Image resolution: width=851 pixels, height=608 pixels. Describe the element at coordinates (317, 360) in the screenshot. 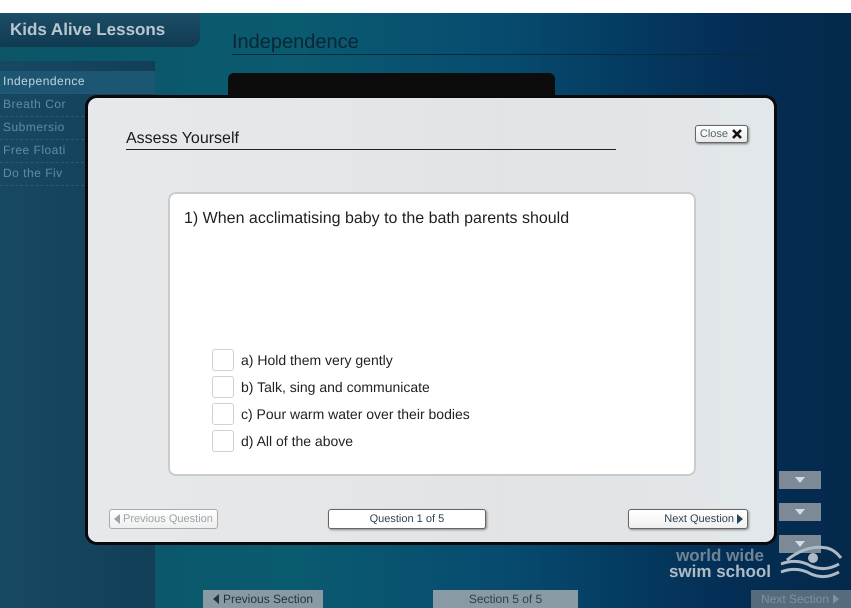

I see `answer-label: a) Hold them very gently` at that location.